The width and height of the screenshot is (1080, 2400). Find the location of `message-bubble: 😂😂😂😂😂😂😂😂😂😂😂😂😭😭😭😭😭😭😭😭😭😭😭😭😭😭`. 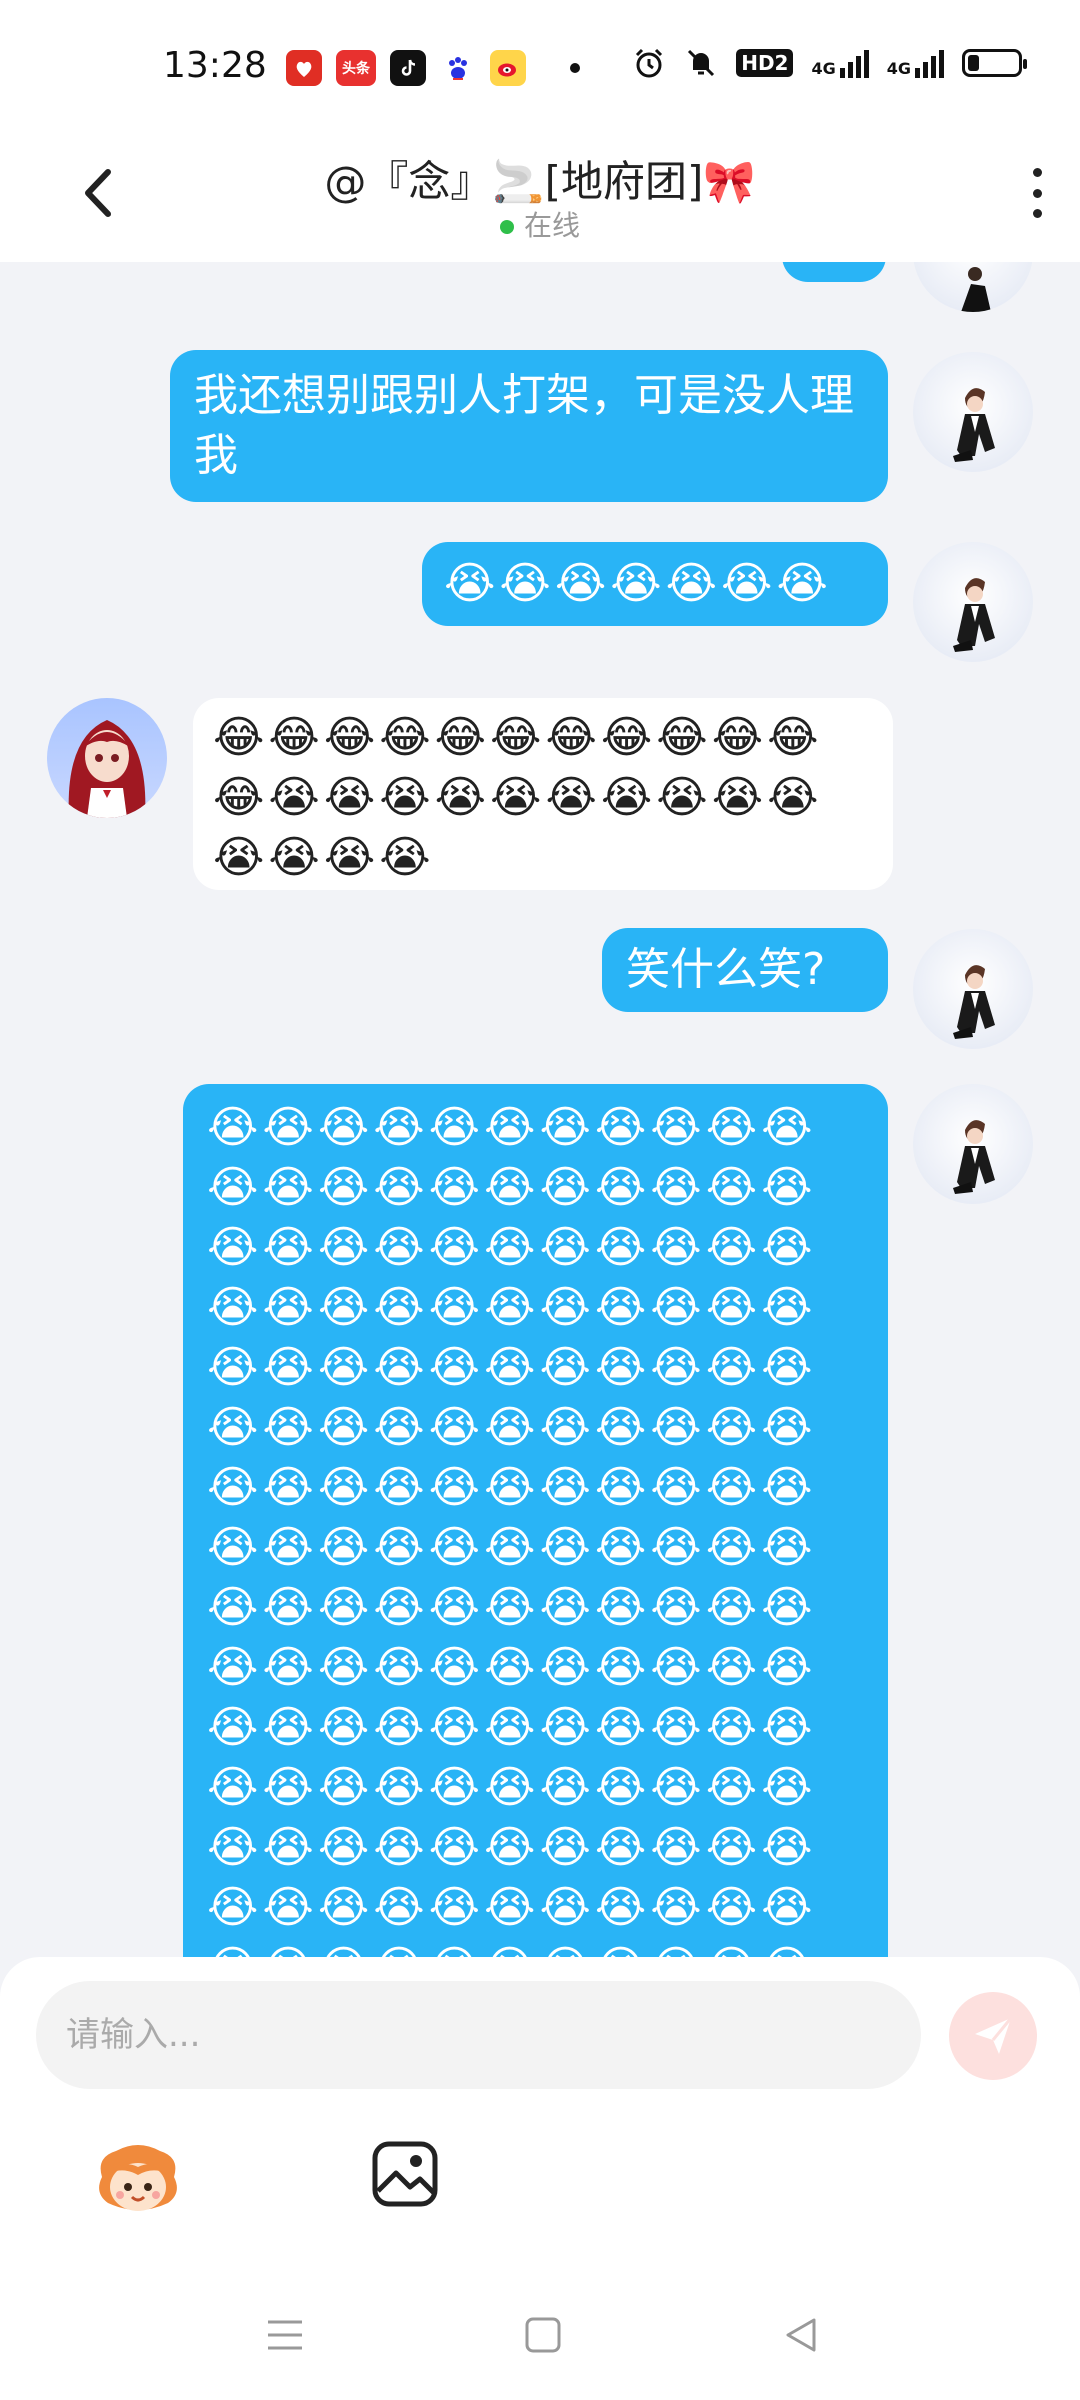

message-bubble: 😂😂😂😂😂😂😂😂😂😂😂😂😭😭😭😭😭😭😭😭😭😭😭😭😭😭 is located at coordinates (543, 794).